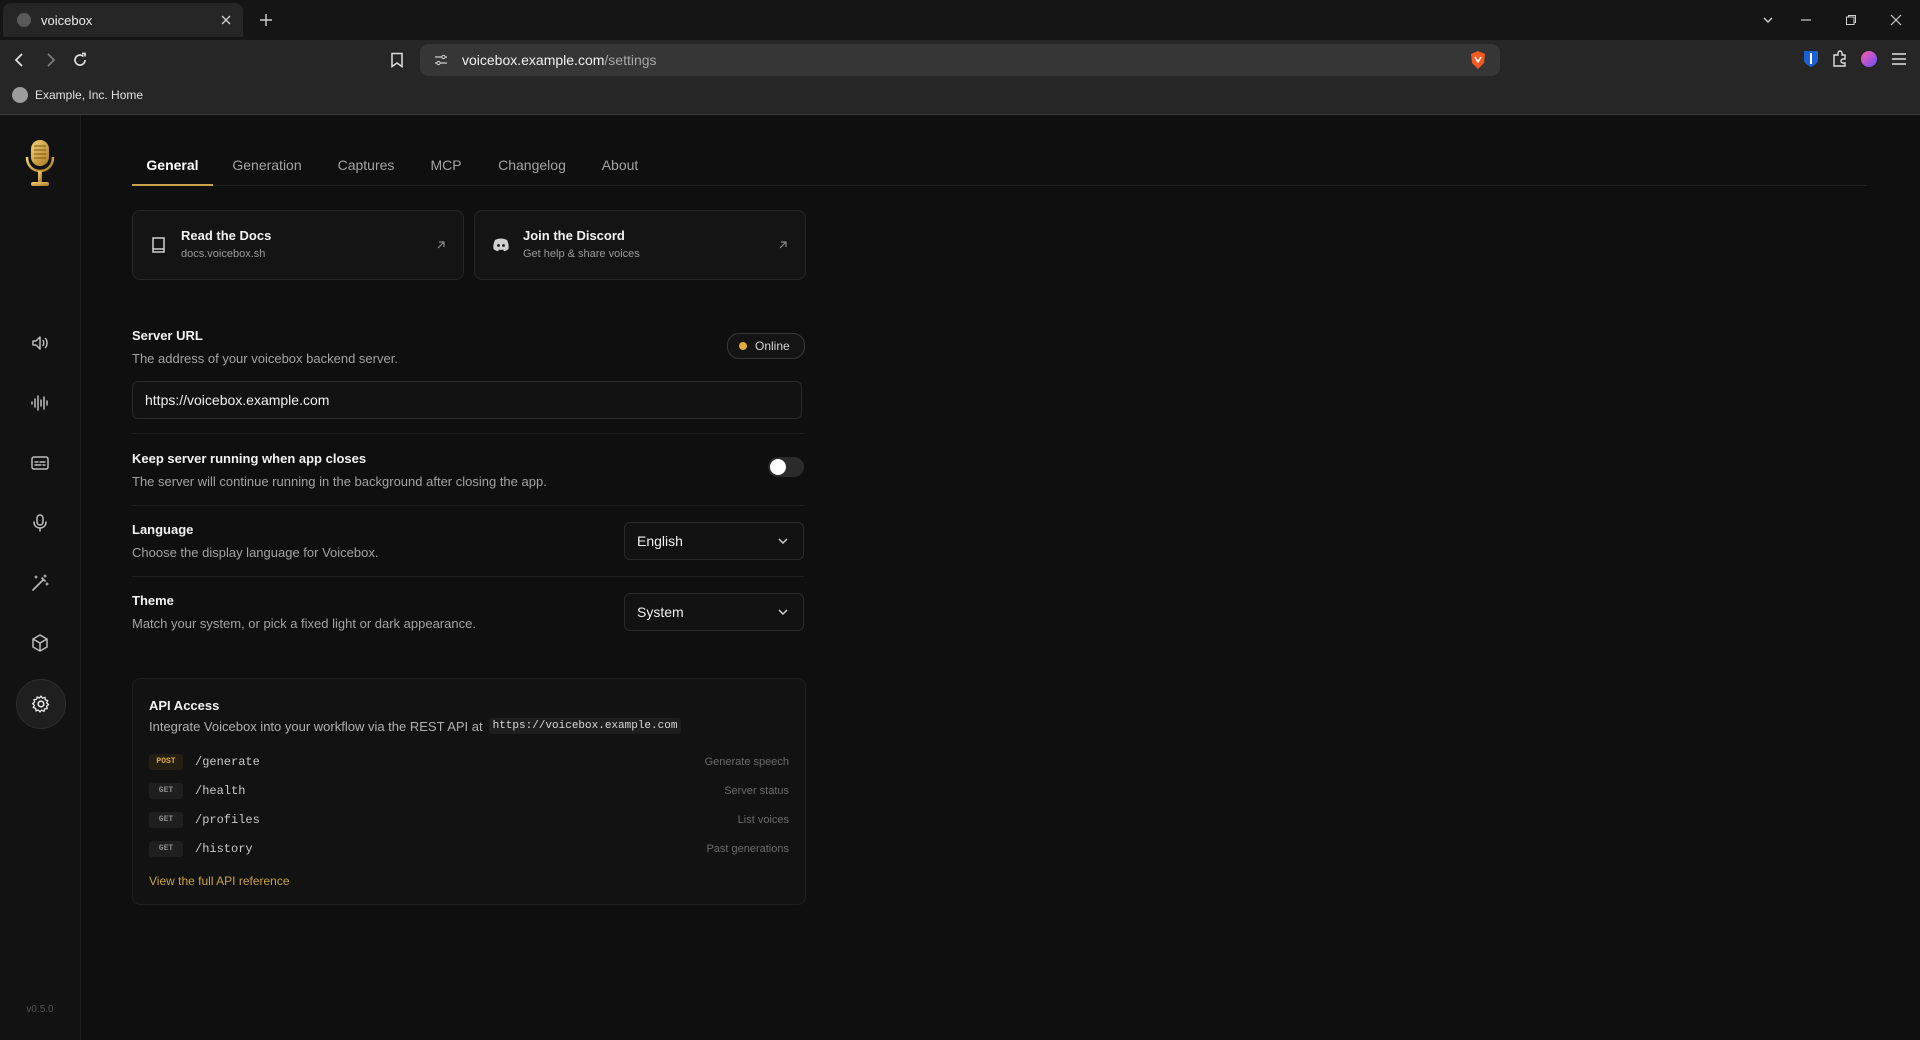 This screenshot has width=1920, height=1040. What do you see at coordinates (298, 245) in the screenshot?
I see `docs-link-card: Read the Docs docs.voicebox.sh` at bounding box center [298, 245].